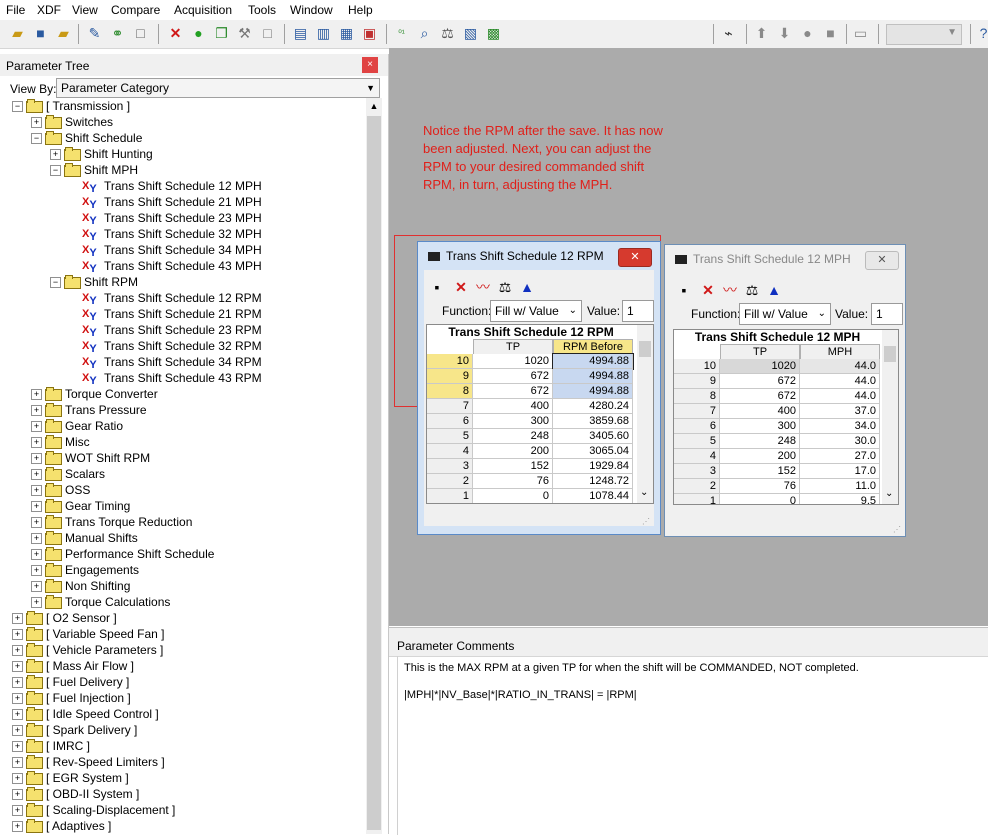  Describe the element at coordinates (593, 496) in the screenshot. I see `value-cell: 1078.44` at that location.